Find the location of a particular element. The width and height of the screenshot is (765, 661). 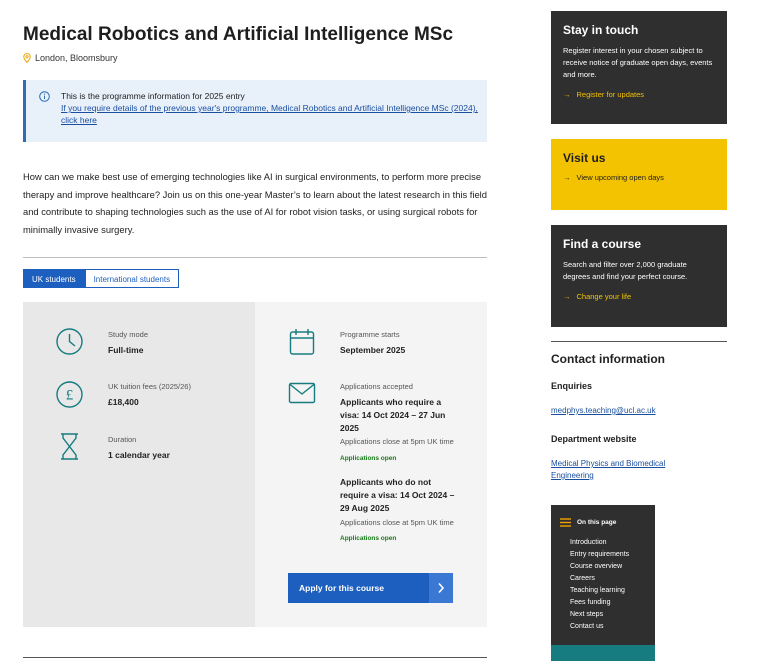

on-this-page-item: Entry requirements is located at coordinates (599, 555).